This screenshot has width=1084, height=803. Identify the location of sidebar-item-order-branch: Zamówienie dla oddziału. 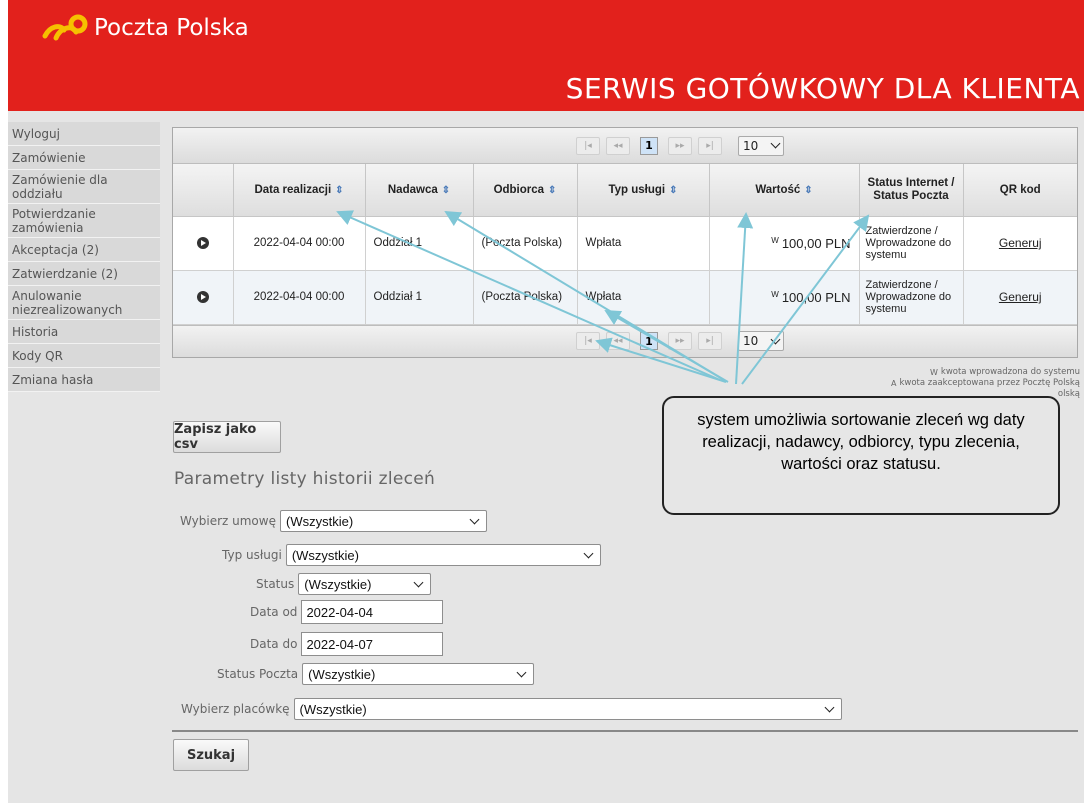
(84, 187).